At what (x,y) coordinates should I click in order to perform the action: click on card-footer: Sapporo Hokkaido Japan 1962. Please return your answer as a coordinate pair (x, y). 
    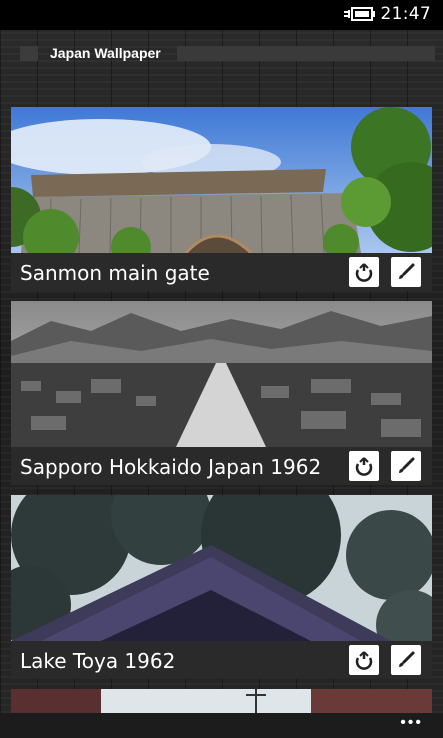
    Looking at the image, I should click on (221, 466).